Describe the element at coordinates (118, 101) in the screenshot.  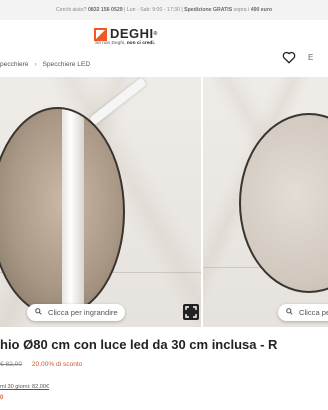
I see `led-lamp-image` at that location.